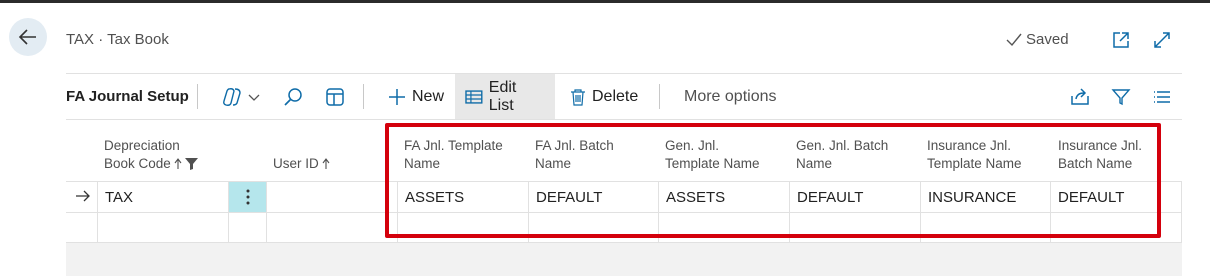 The width and height of the screenshot is (1210, 276). I want to click on list-view-button, so click(1162, 97).